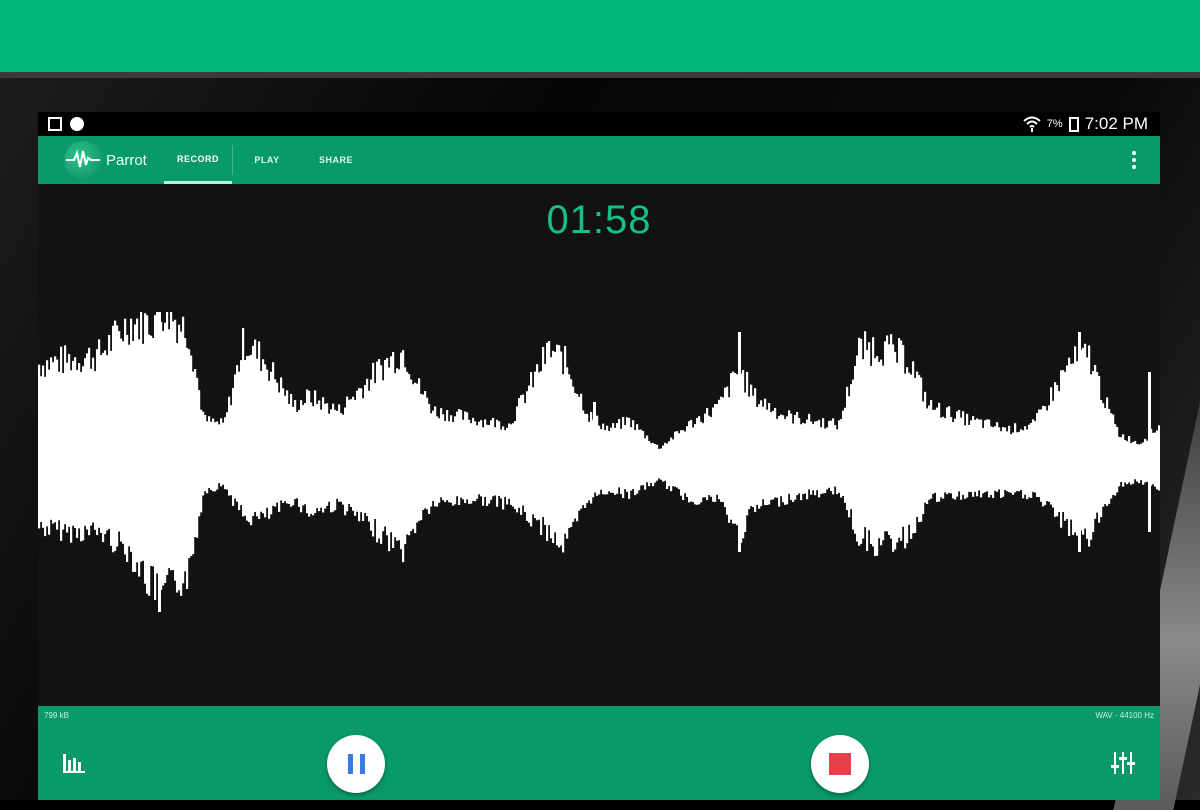  What do you see at coordinates (74, 763) in the screenshot?
I see `levels-icon` at bounding box center [74, 763].